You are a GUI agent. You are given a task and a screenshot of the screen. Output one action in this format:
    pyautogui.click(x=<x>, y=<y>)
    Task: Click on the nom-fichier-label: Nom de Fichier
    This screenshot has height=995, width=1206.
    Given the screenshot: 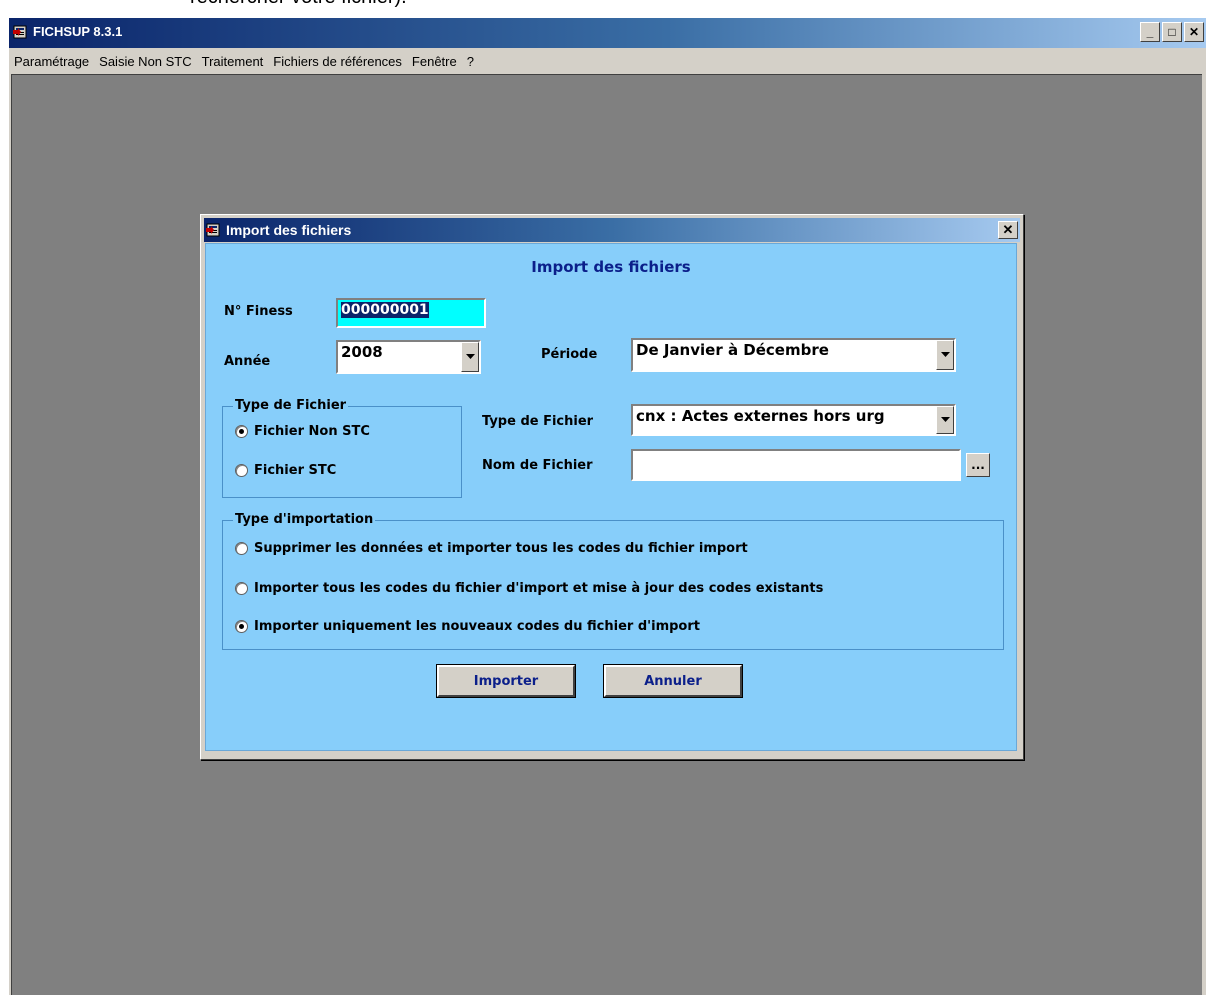 What is the action you would take?
    pyautogui.click(x=537, y=465)
    